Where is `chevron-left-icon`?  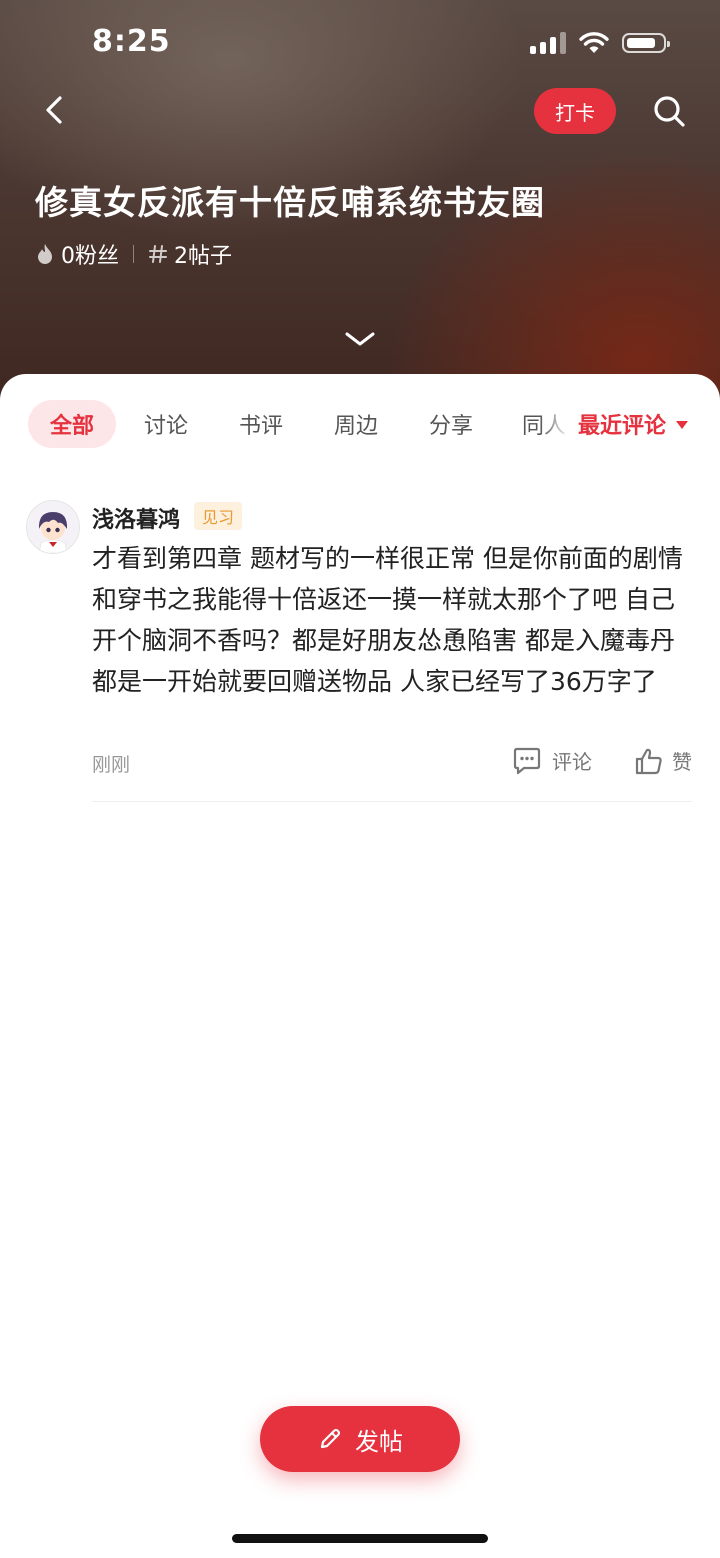 chevron-left-icon is located at coordinates (54, 110).